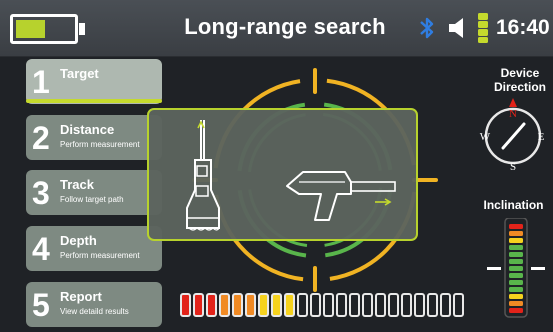 This screenshot has height=332, width=553. Describe the element at coordinates (94, 137) in the screenshot. I see `step-distance: 2 Distance Perform measurement` at that location.